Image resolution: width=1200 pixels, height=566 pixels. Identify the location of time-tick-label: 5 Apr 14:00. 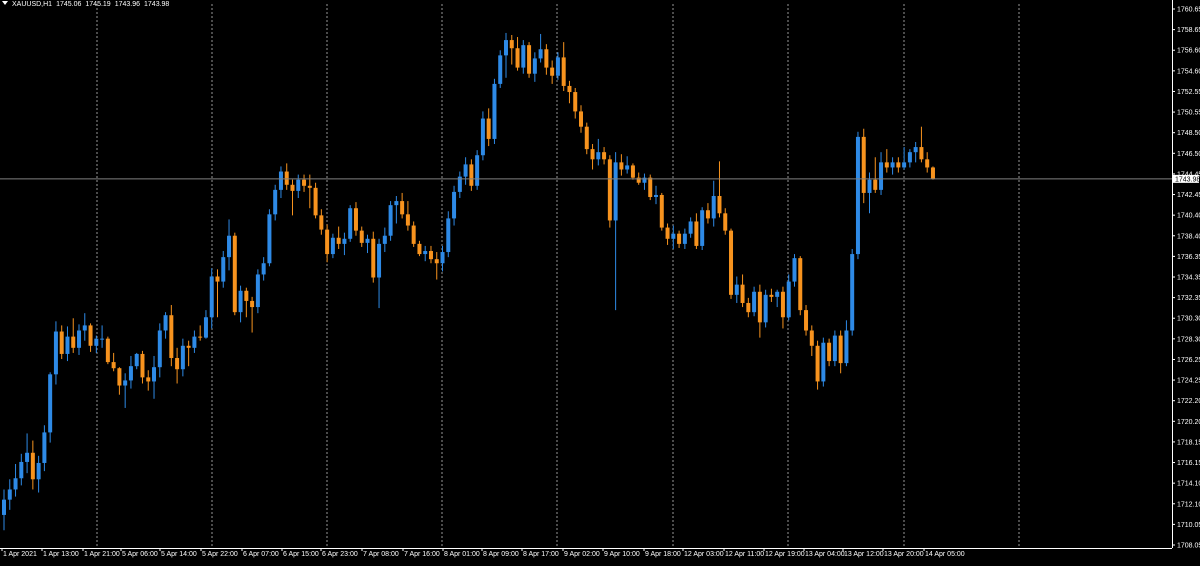
(179, 554).